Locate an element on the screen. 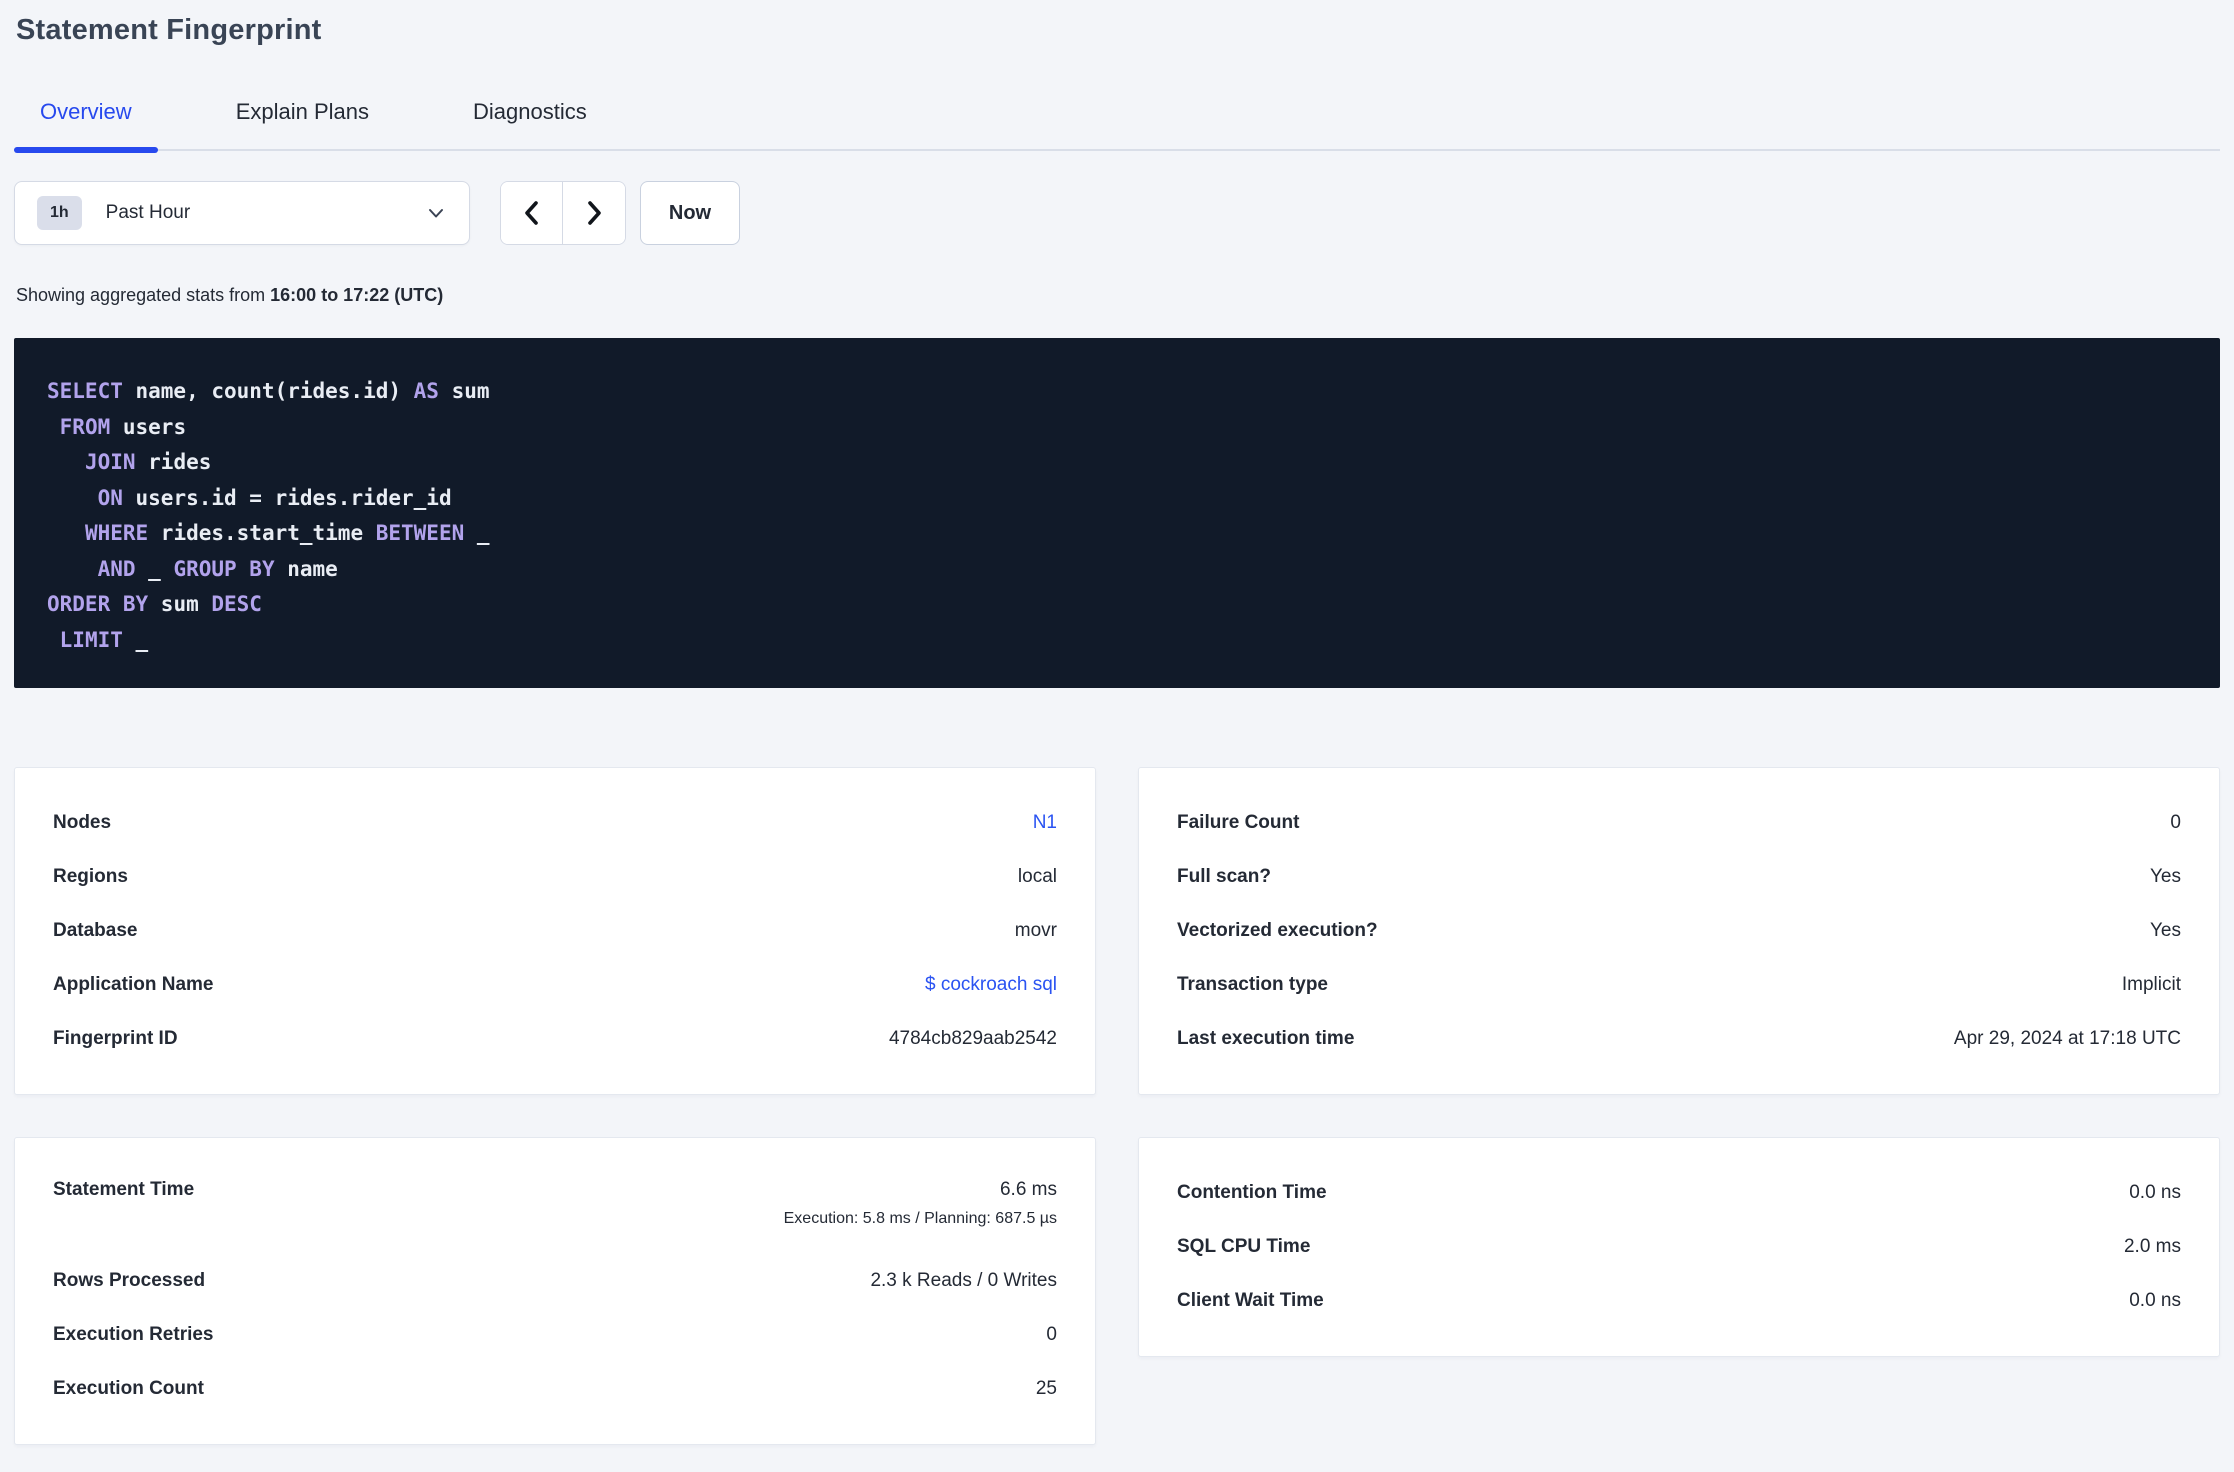 The height and width of the screenshot is (1472, 2234). stat-value-wrap: 25 is located at coordinates (1046, 1389).